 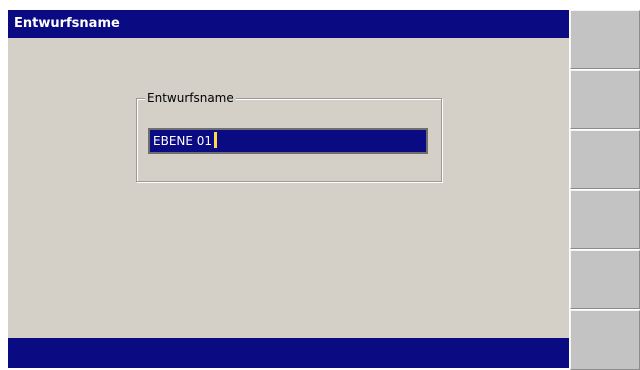 I want to click on groupbox-label: Entwurfsname, so click(x=190, y=98).